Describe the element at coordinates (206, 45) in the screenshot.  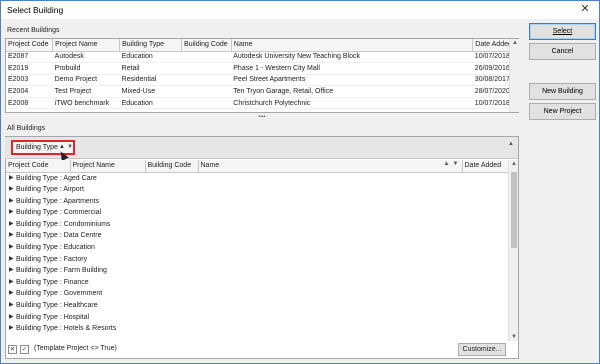
I see `recent-column-header: Building Code` at that location.